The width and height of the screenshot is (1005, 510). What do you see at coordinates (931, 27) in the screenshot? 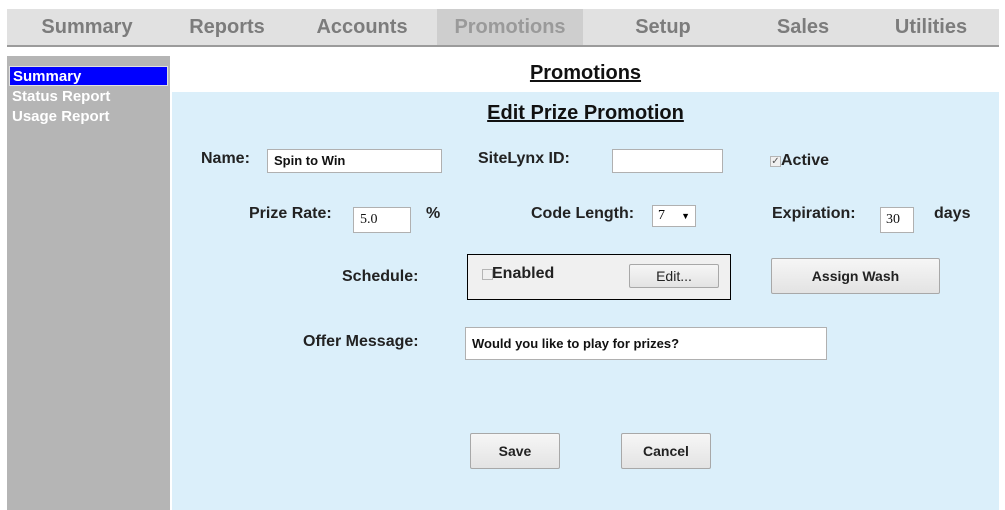
I see `tab-utilities: Utilities` at bounding box center [931, 27].